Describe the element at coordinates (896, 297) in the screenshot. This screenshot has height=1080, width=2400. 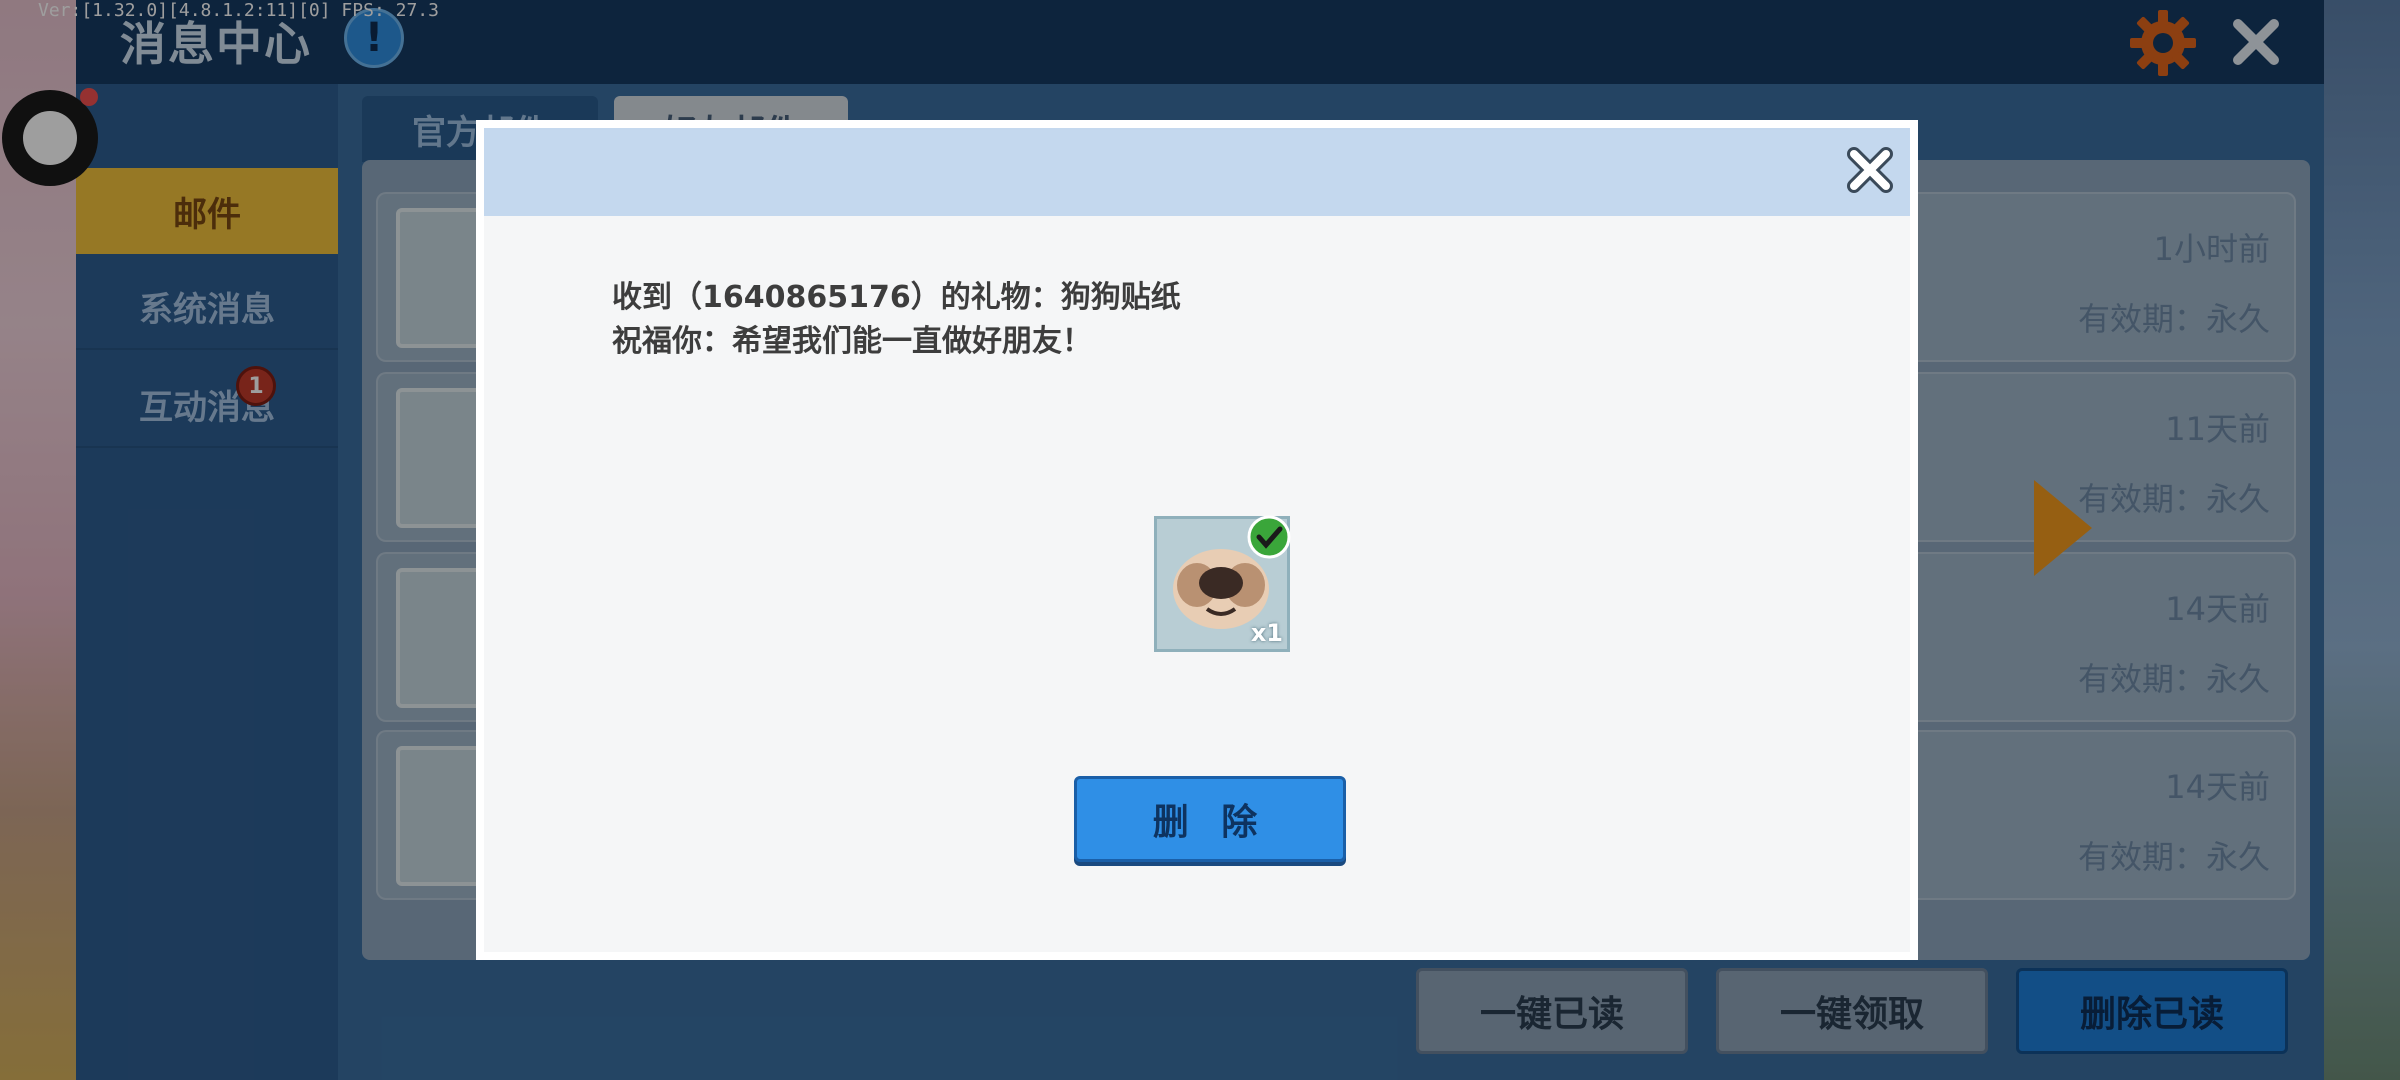
I see `gift-message-line1: 收到（1640865176）的礼物：狗狗贴纸` at that location.